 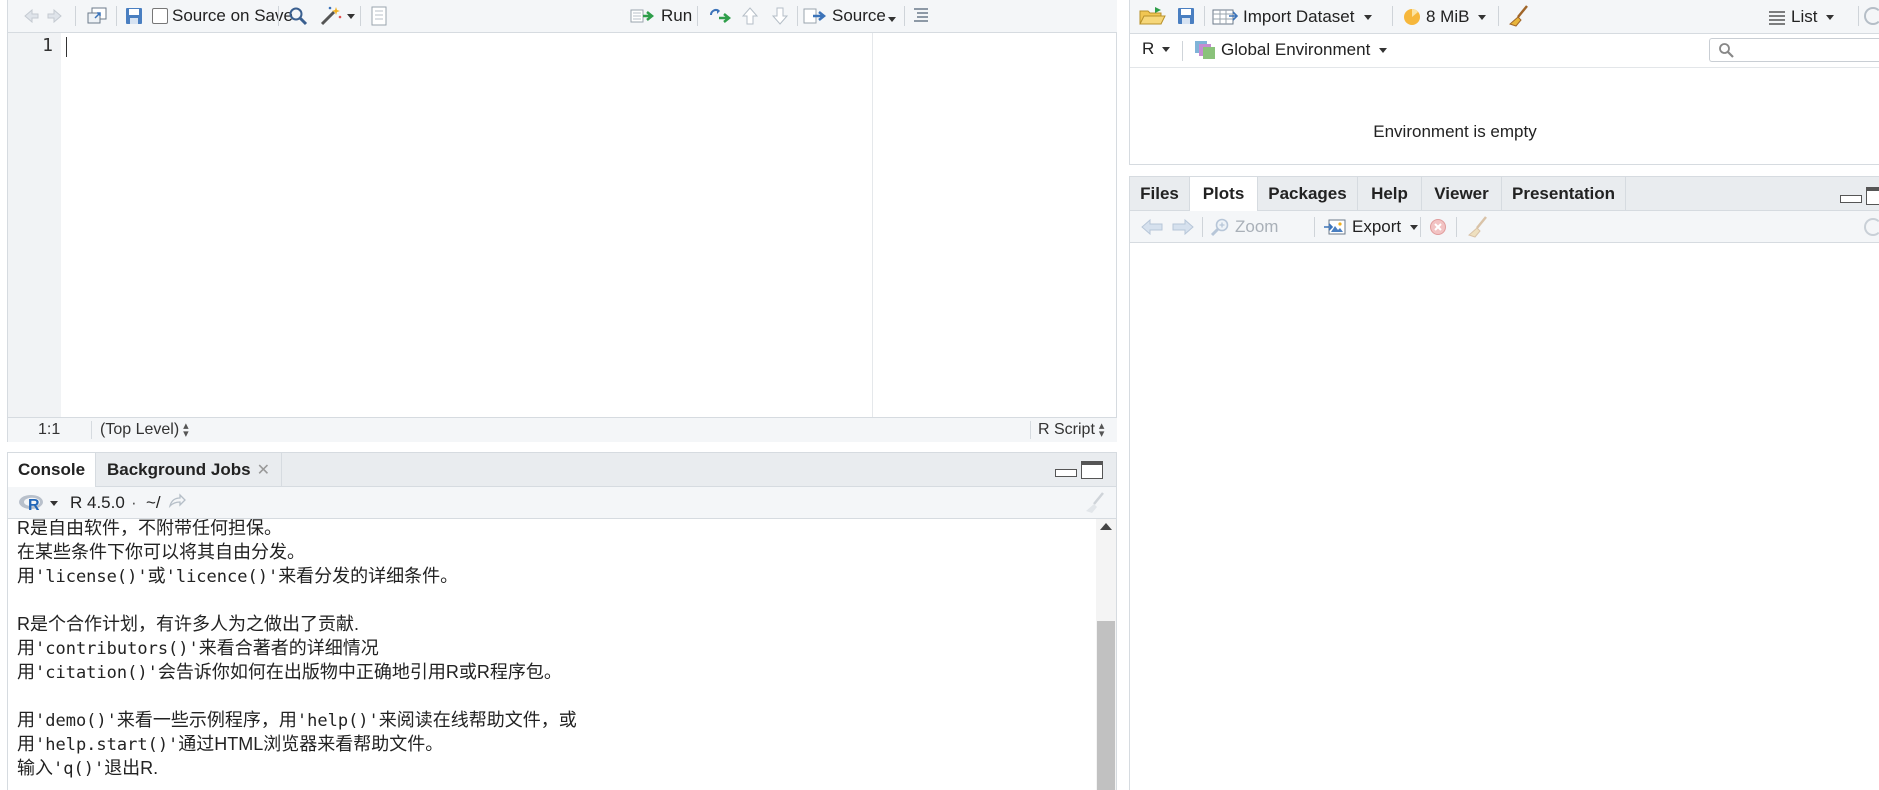 I want to click on document-outline-icon, so click(x=921, y=17).